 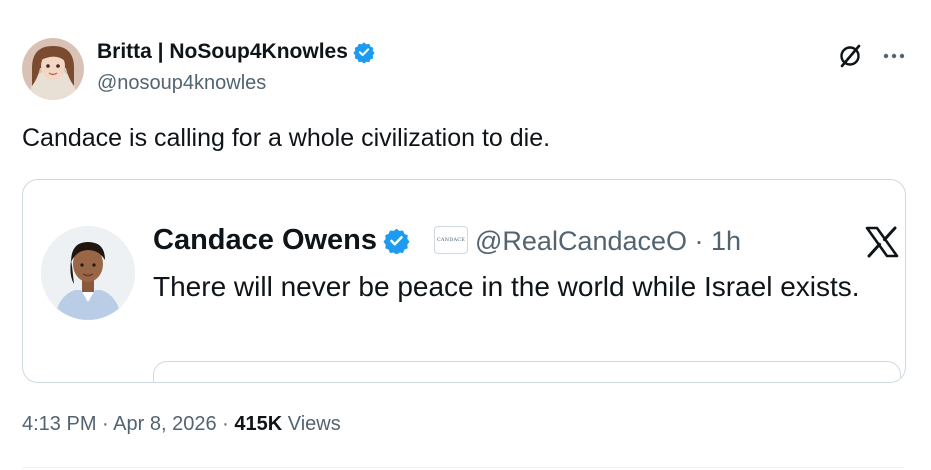 I want to click on divider, so click(x=463, y=467).